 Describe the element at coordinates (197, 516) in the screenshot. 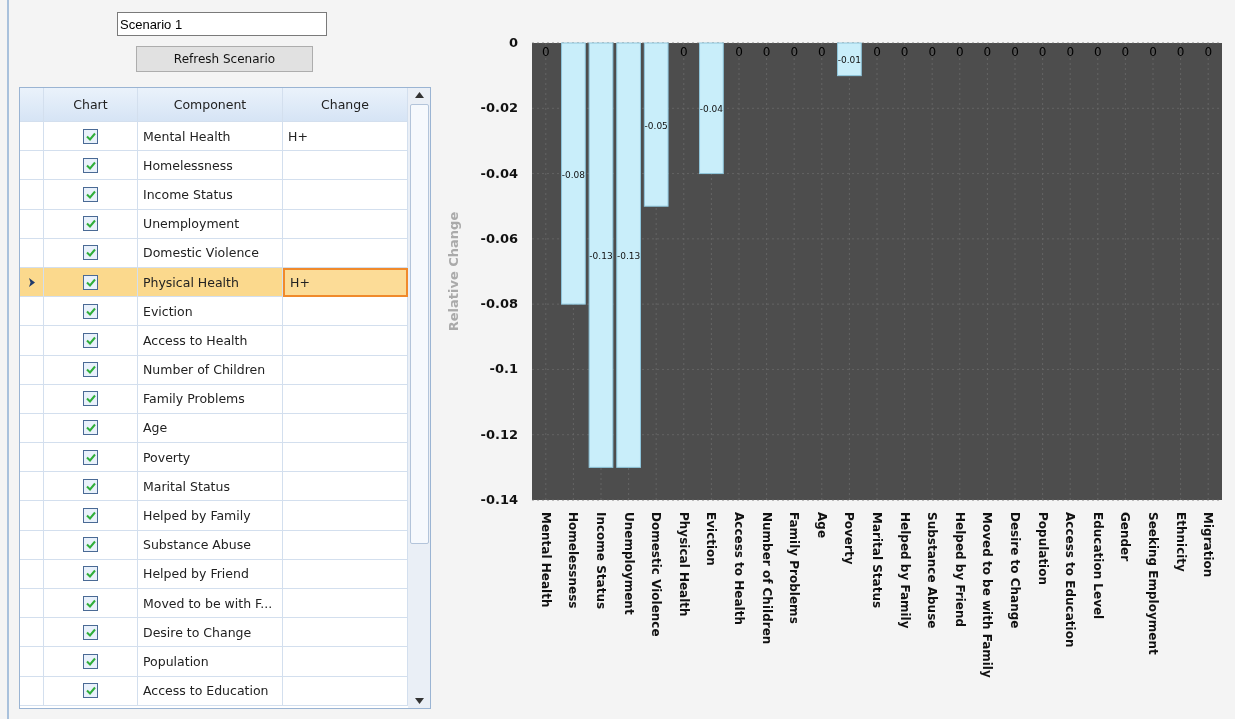

I see `table-cell: Helped by Family` at that location.